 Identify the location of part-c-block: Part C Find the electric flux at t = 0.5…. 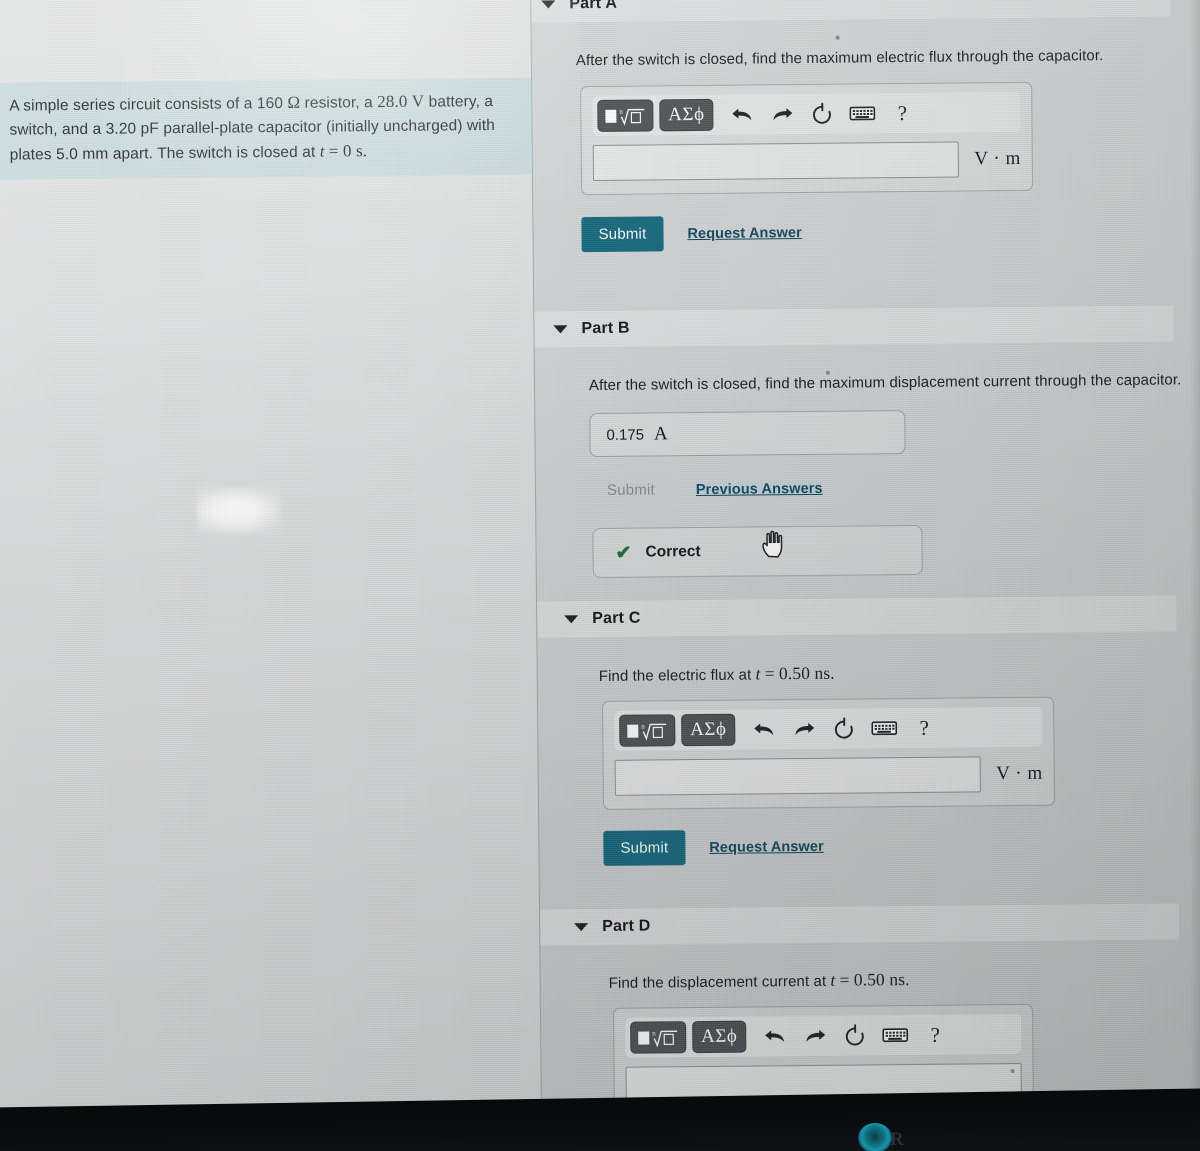
(858, 730).